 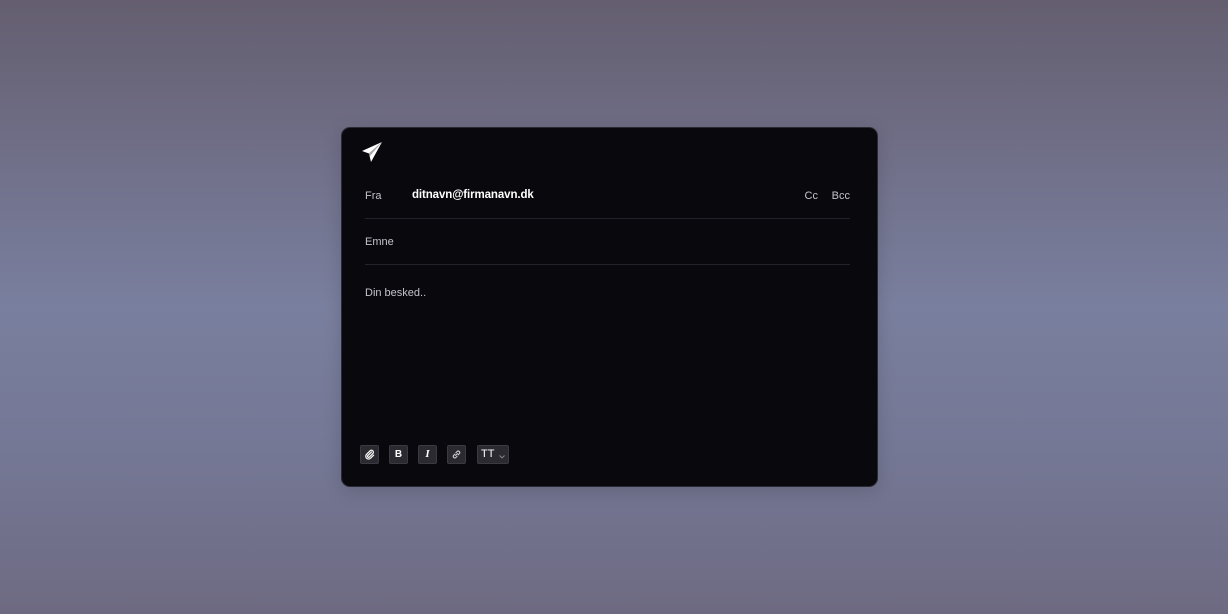 What do you see at coordinates (373, 196) in the screenshot?
I see `from-label: Fra` at bounding box center [373, 196].